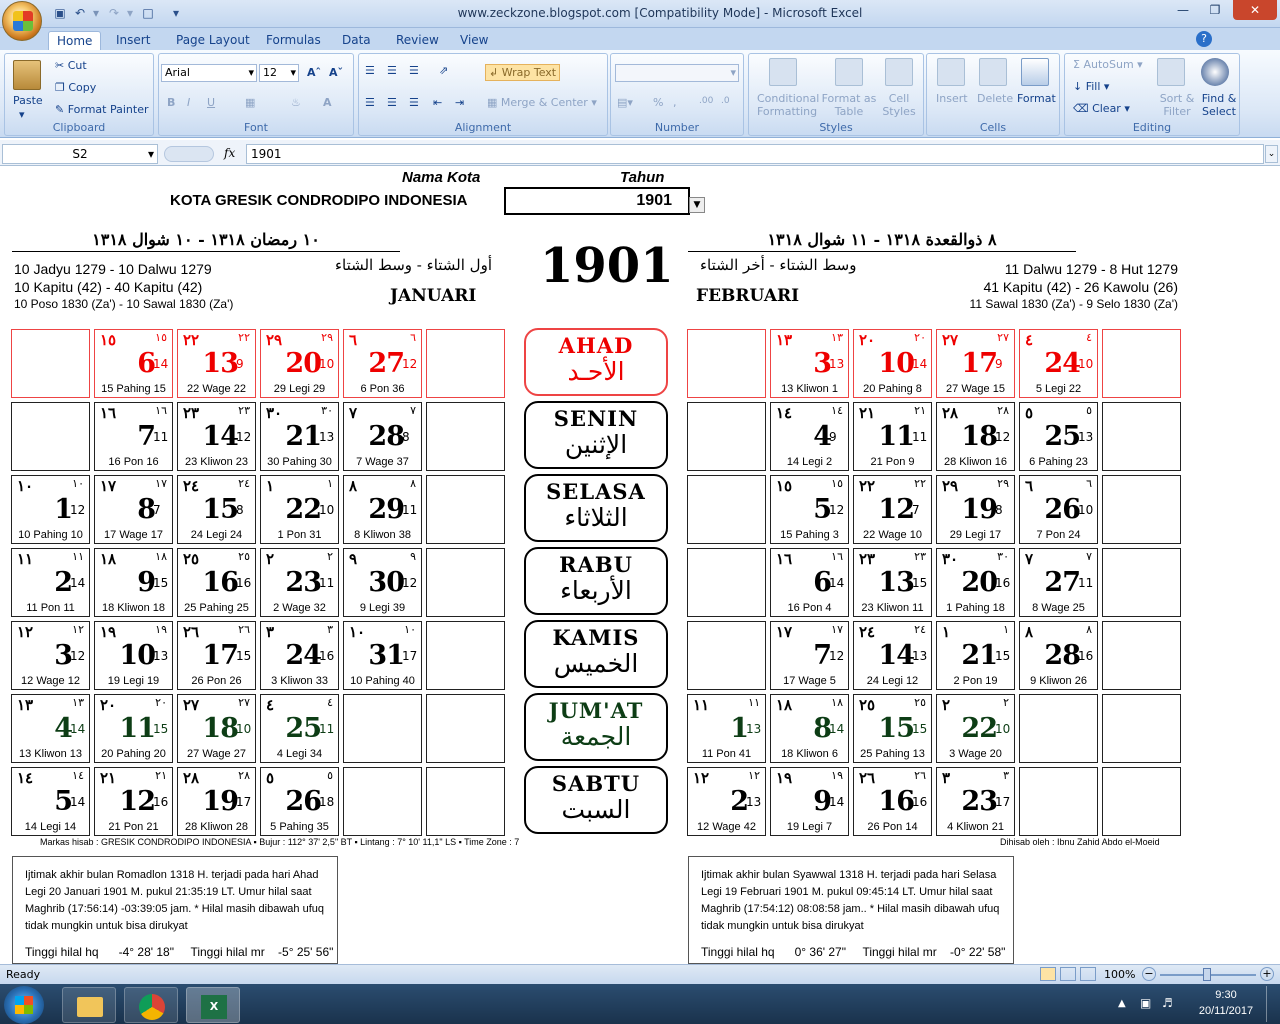  I want to click on calendar-day-cell: ٢٠ ٢٠ 10 14 20 Pahing 8, so click(892, 363).